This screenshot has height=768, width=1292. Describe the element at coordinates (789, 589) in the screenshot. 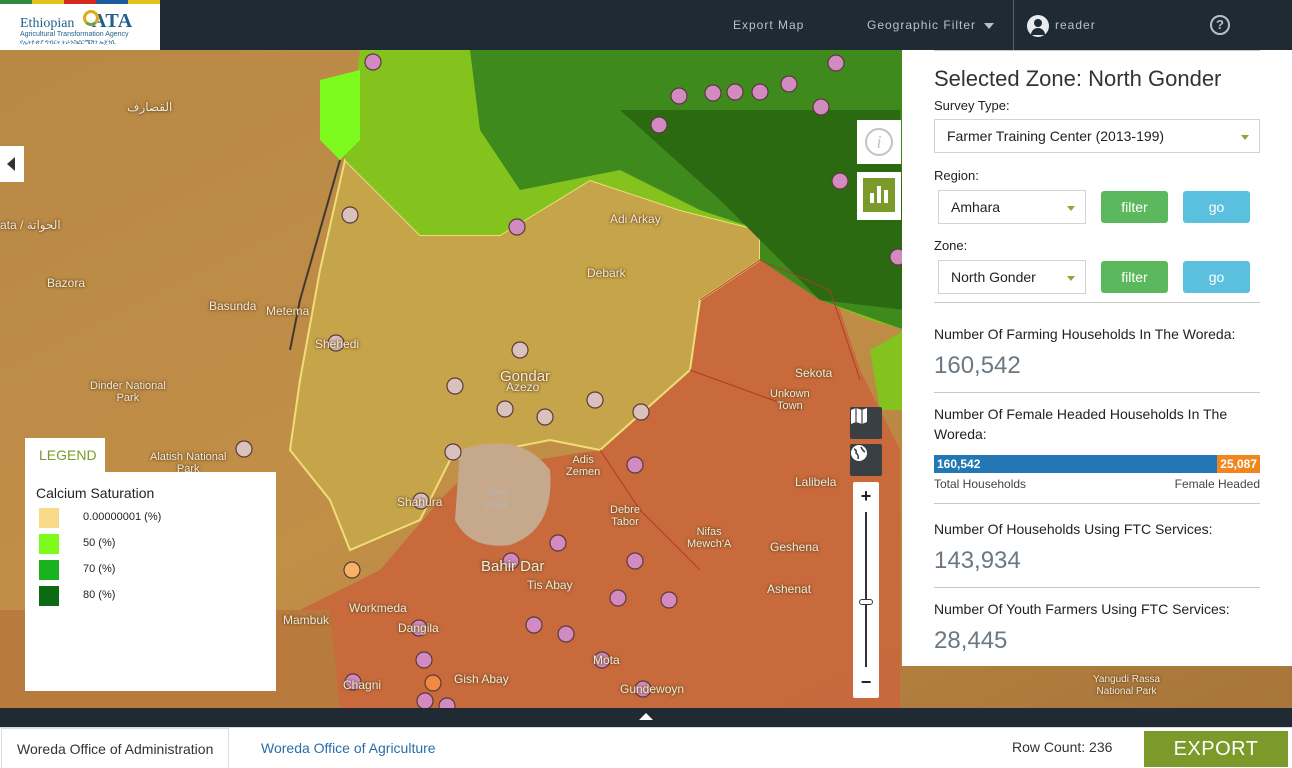

I see `map-label-ashenat: Ashenat` at that location.